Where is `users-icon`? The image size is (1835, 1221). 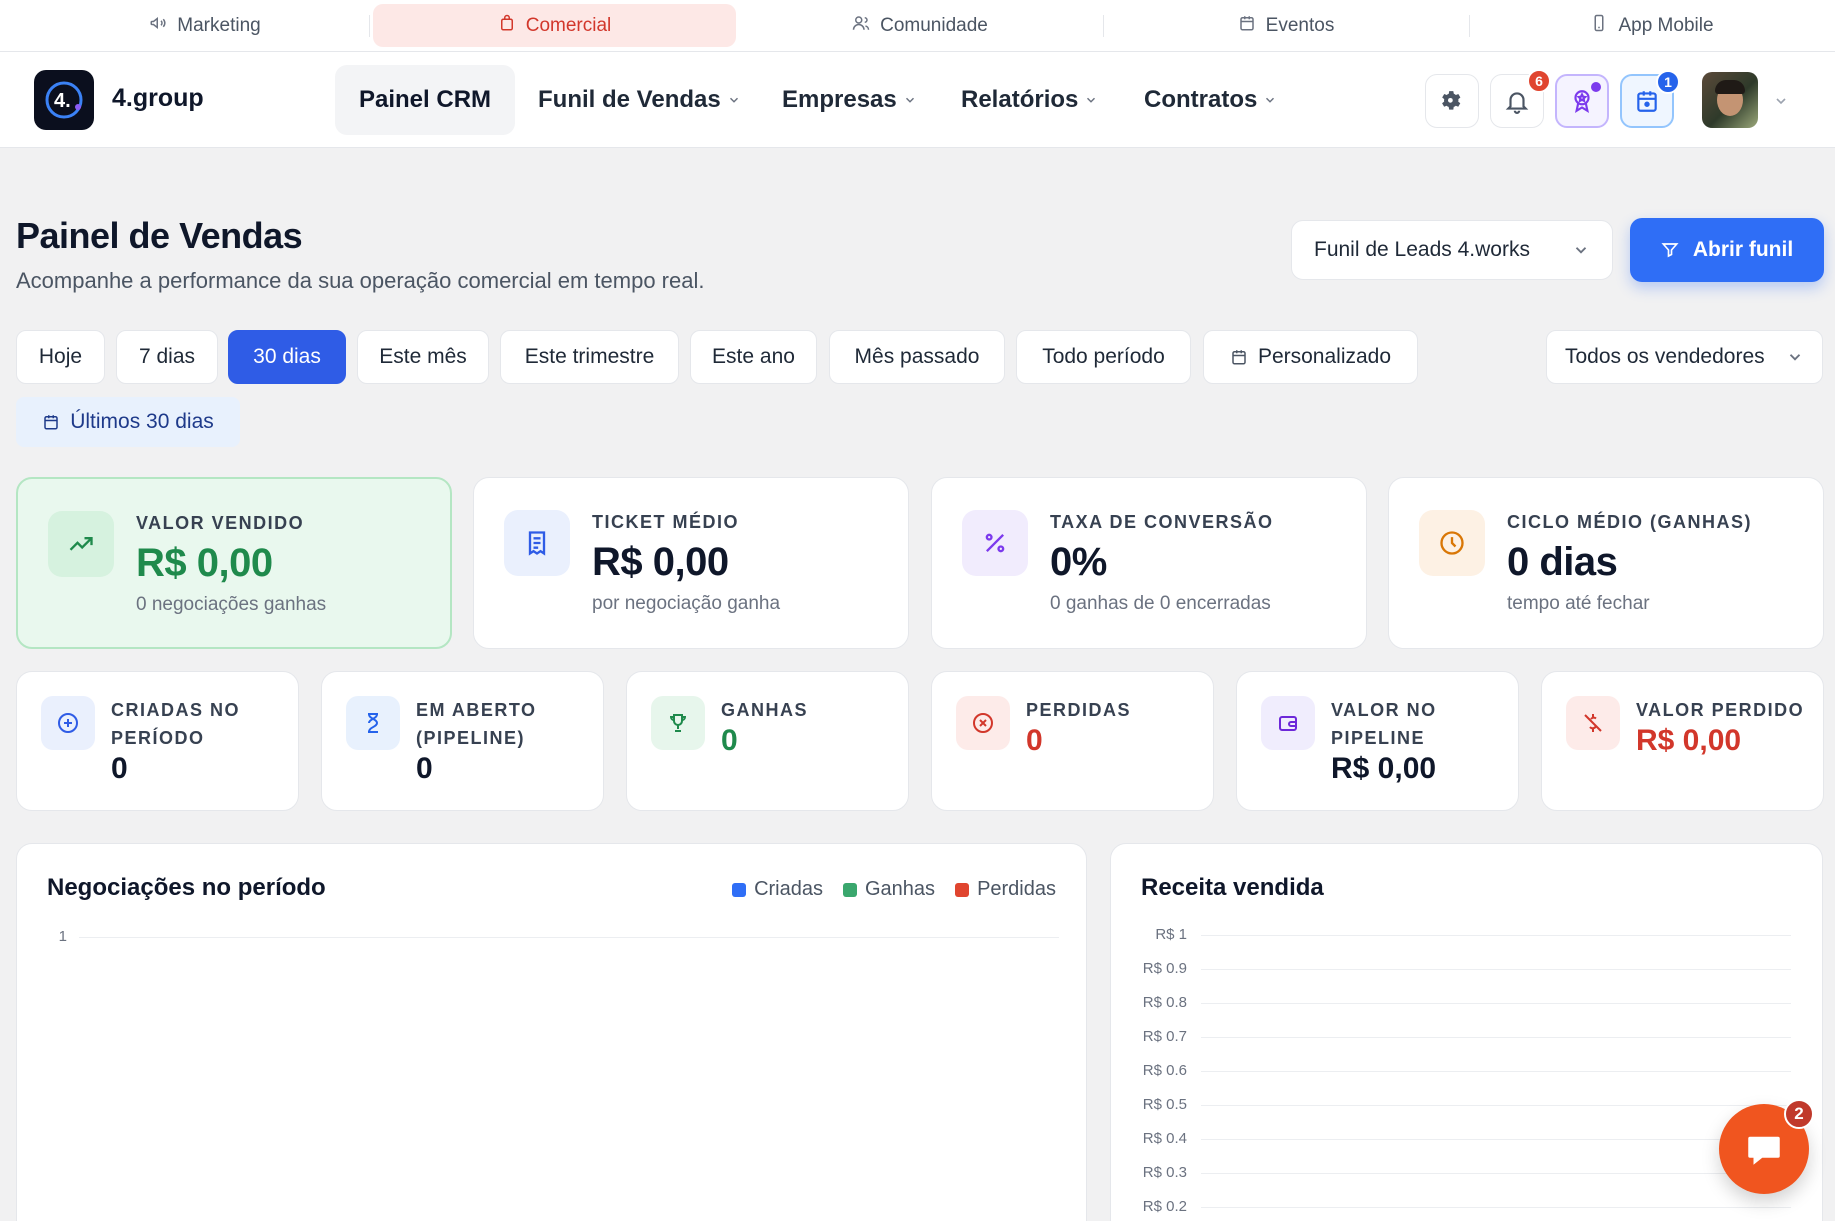 users-icon is located at coordinates (861, 26).